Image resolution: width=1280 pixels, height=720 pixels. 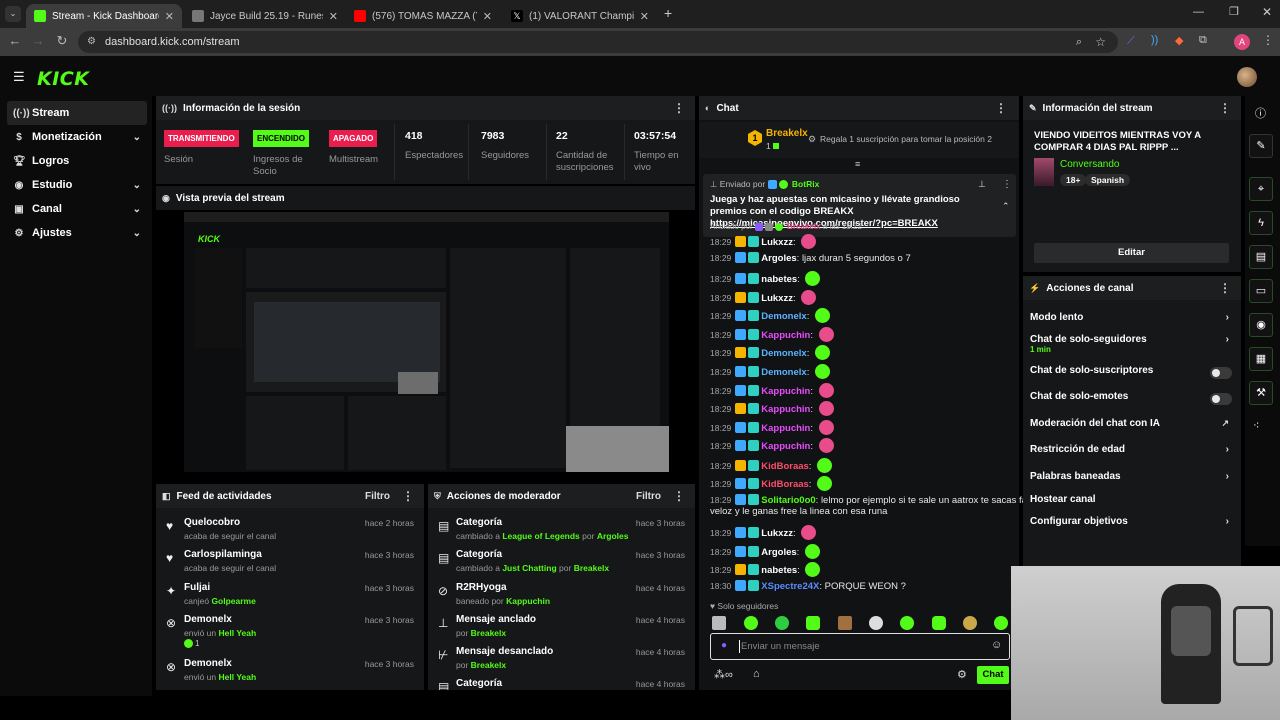 I want to click on tab-search-button: ⌄, so click(x=13, y=14).